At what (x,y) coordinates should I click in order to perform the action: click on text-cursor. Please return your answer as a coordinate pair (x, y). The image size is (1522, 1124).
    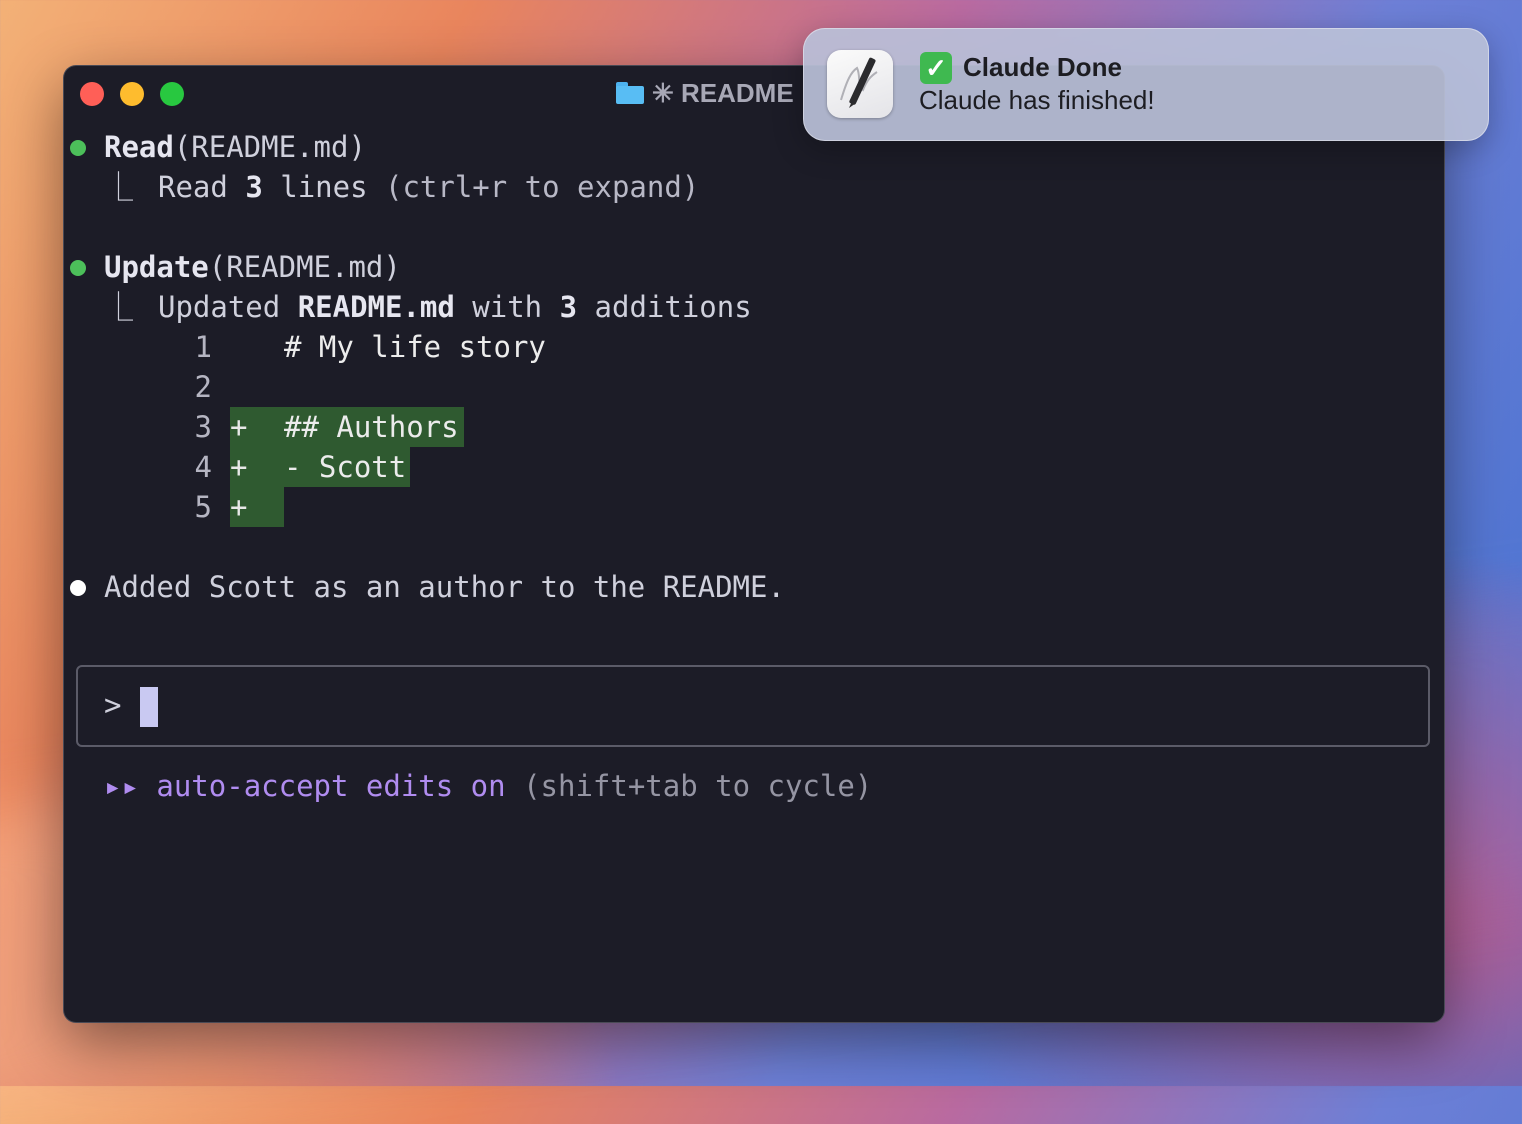
    Looking at the image, I should click on (149, 707).